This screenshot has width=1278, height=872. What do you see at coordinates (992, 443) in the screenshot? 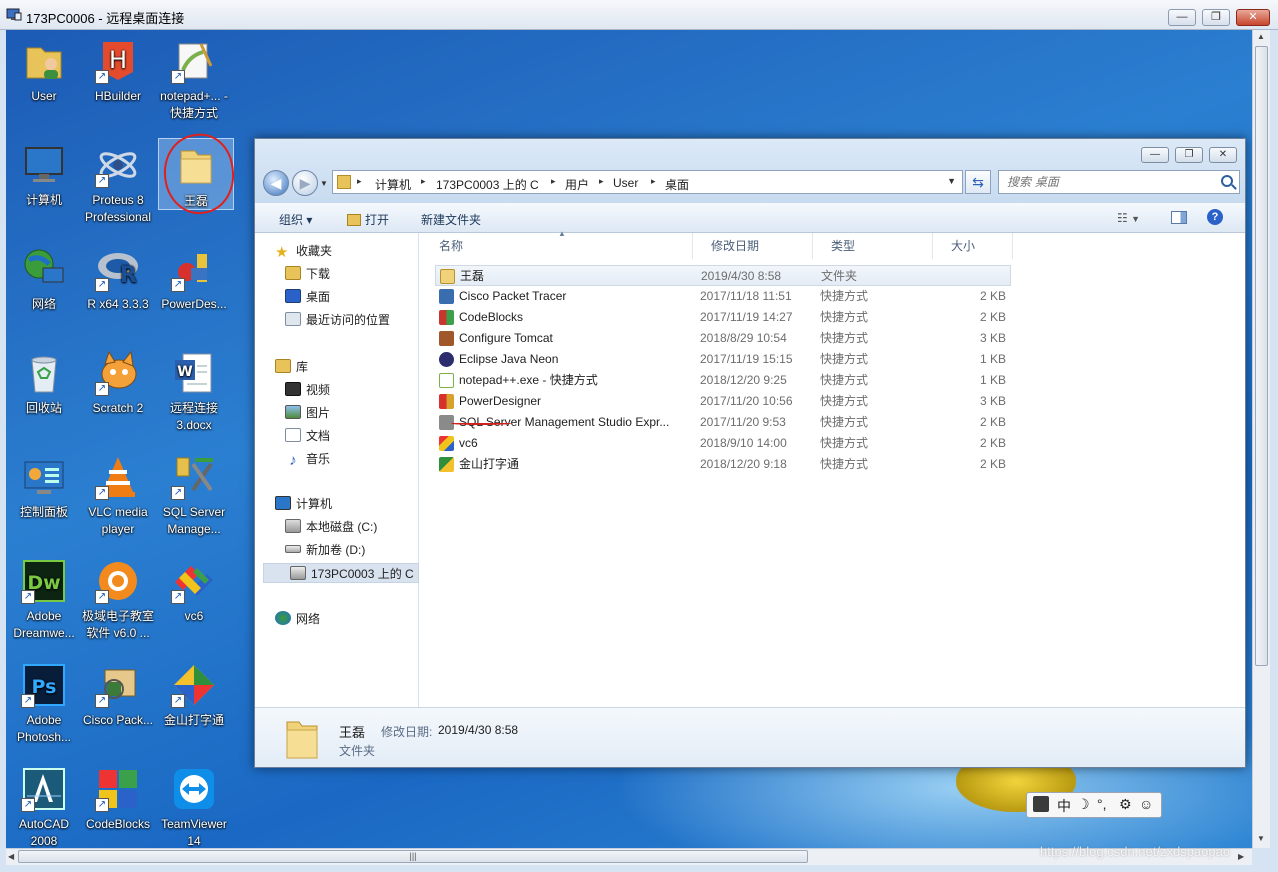
I see `file-size: 2 KB` at bounding box center [992, 443].